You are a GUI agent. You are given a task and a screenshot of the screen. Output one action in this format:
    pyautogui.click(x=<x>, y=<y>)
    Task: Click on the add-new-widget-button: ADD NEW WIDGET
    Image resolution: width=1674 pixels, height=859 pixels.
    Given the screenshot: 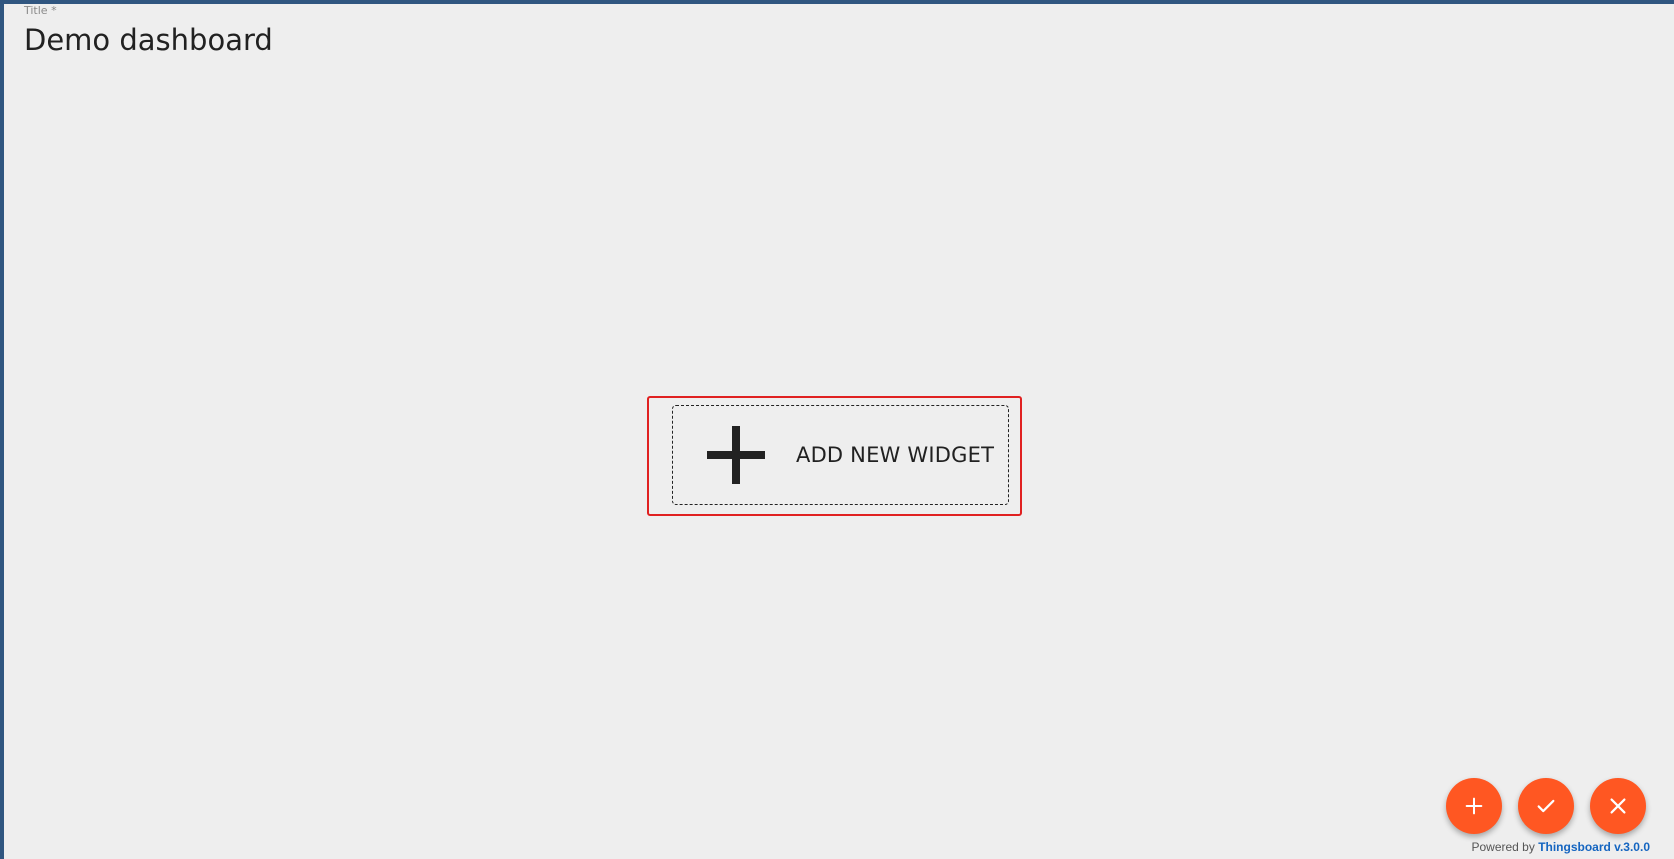 What is the action you would take?
    pyautogui.click(x=840, y=455)
    